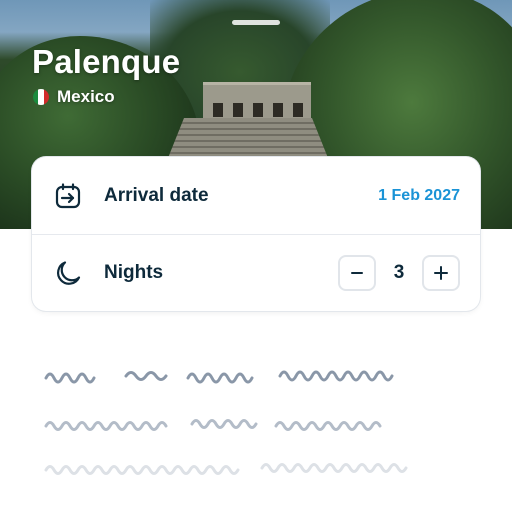  Describe the element at coordinates (257, 101) in the screenshot. I see `temple-structure` at that location.